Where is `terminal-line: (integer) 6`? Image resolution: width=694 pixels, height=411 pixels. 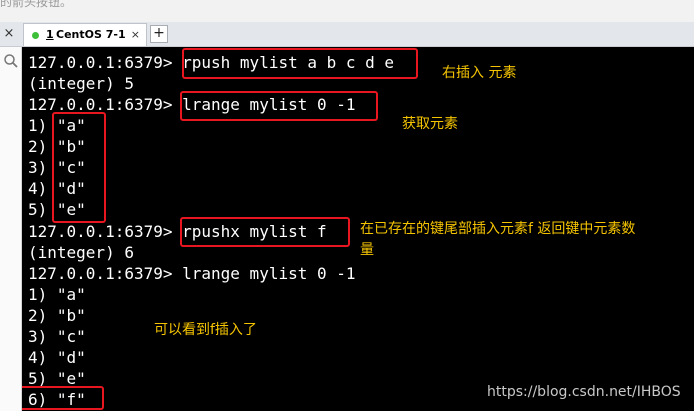
terminal-line: (integer) 6 is located at coordinates (81, 252).